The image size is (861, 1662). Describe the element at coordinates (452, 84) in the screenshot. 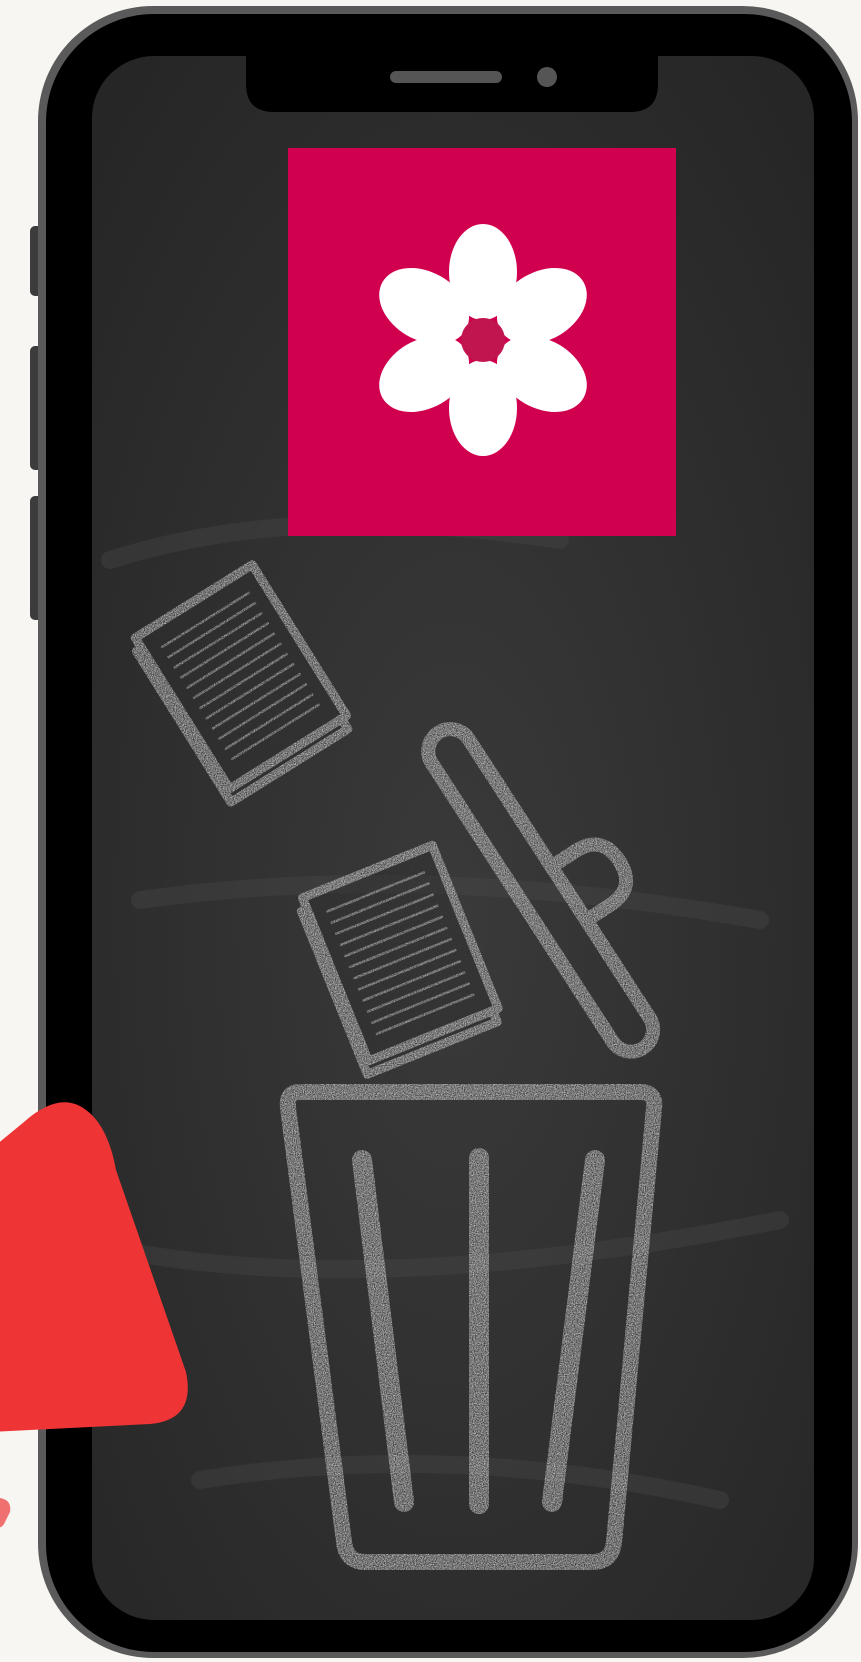

I see `phone-notch` at that location.